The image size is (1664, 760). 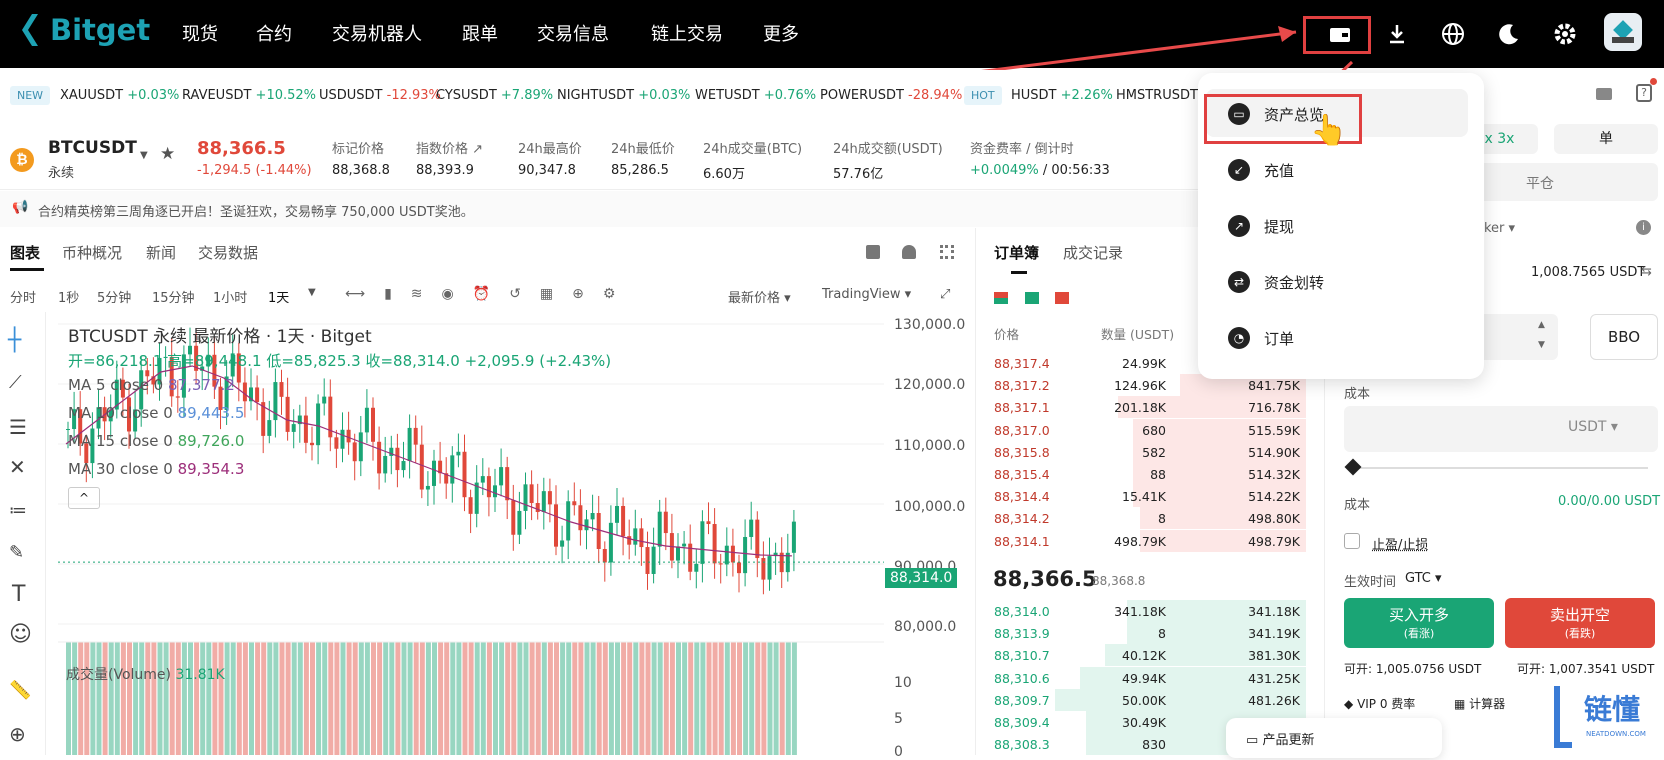 I want to click on brush-icon: ✎, so click(x=16, y=552).